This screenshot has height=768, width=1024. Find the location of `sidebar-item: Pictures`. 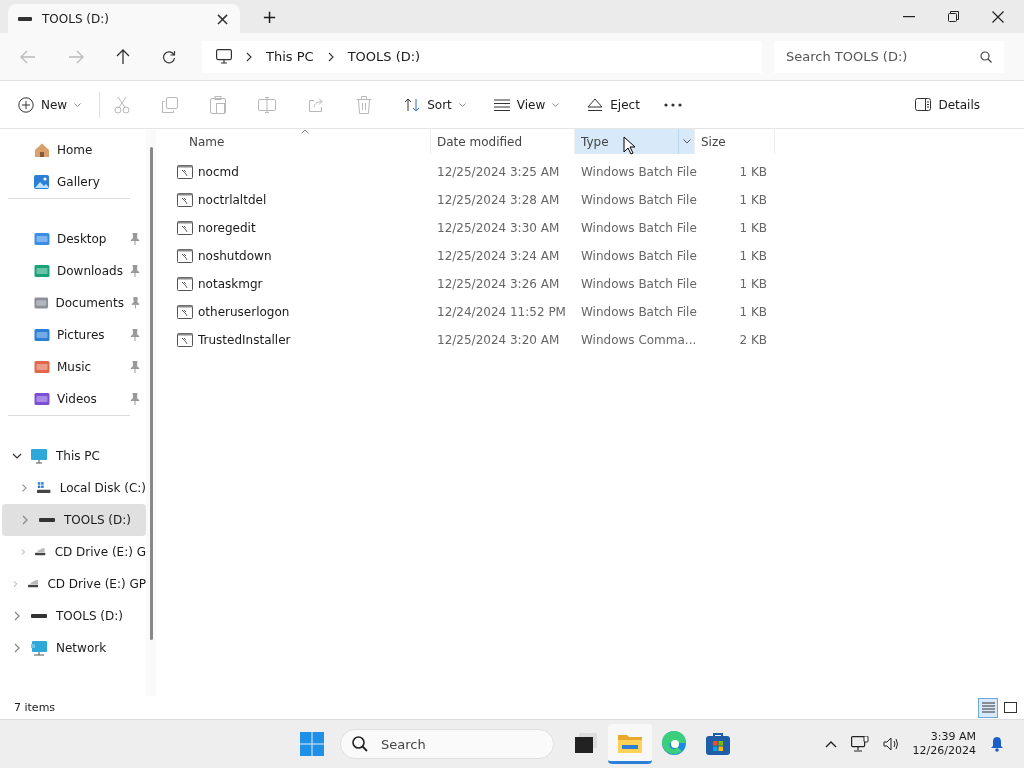

sidebar-item: Pictures is located at coordinates (77, 335).